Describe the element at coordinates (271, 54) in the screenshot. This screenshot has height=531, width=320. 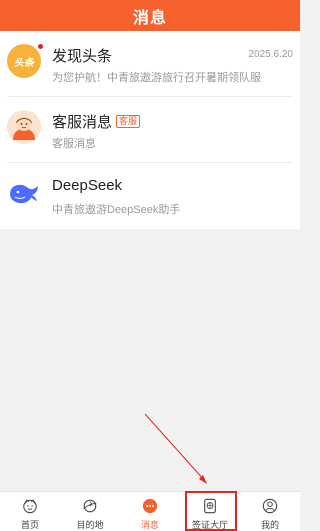
I see `message-date: 2025.6.20` at that location.